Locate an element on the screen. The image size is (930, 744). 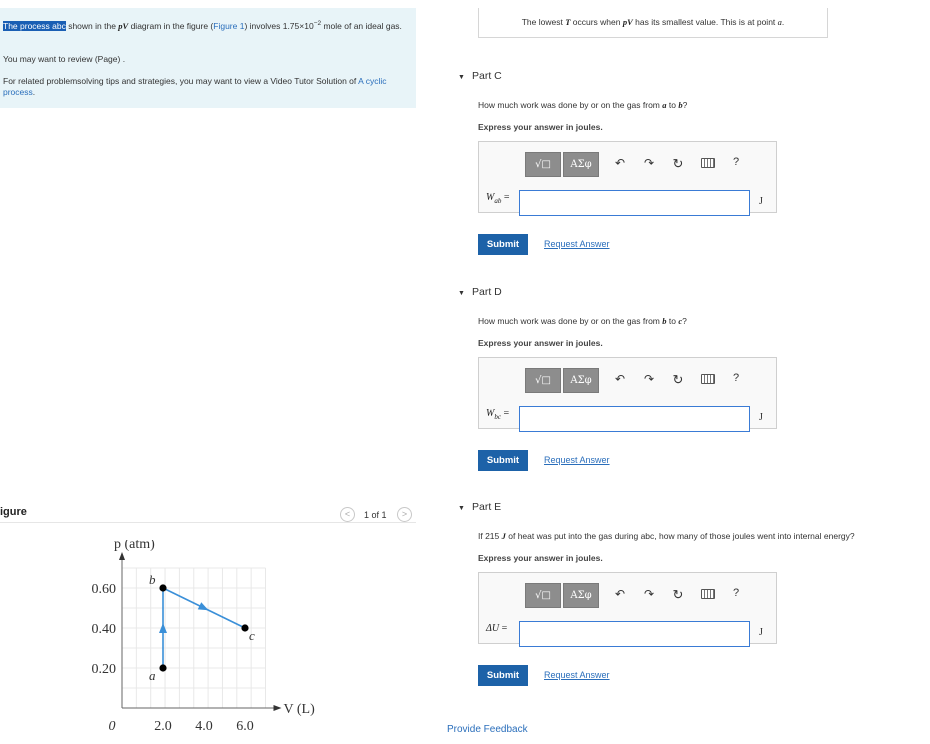
variable-sub: bc is located at coordinates (497, 417).